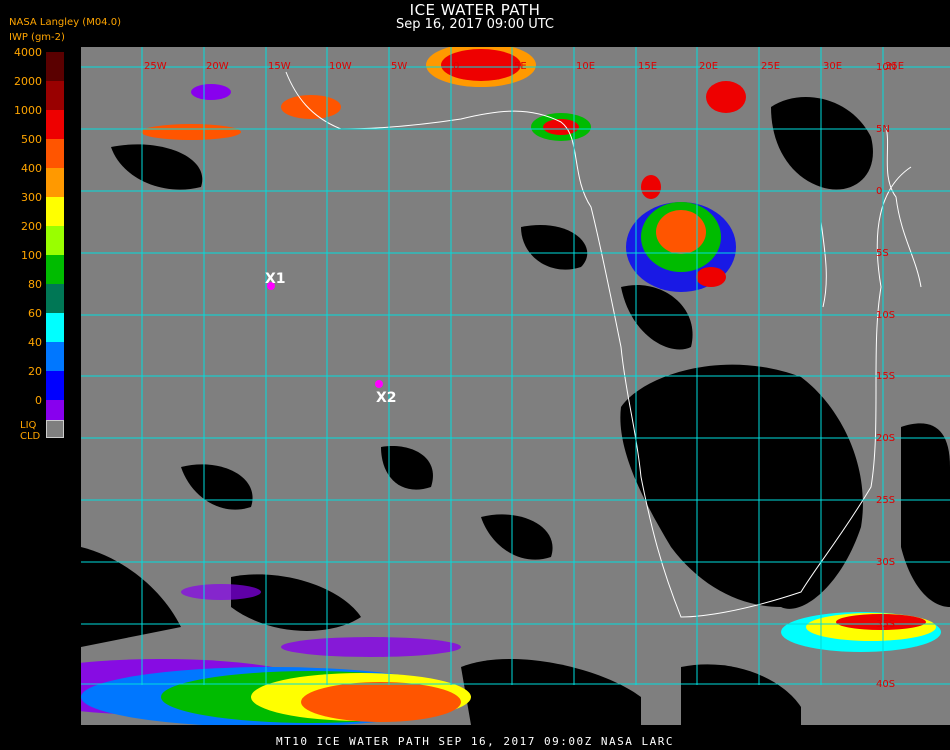 Image resolution: width=950 pixels, height=750 pixels. What do you see at coordinates (28, 81) in the screenshot?
I see `legend-label-1: 2000` at bounding box center [28, 81].